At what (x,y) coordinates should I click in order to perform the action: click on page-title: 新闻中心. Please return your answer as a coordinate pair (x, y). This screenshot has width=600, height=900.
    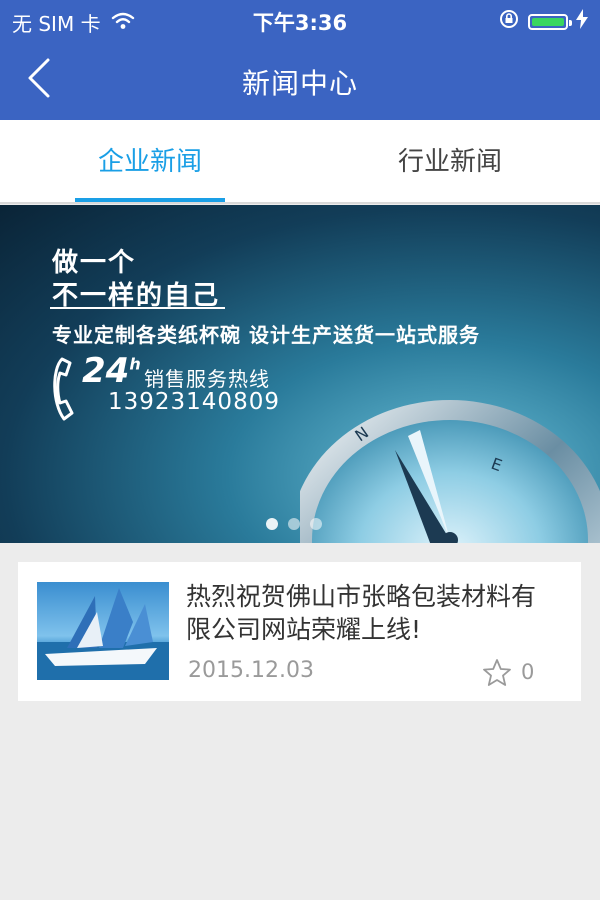
    Looking at the image, I should click on (299, 83).